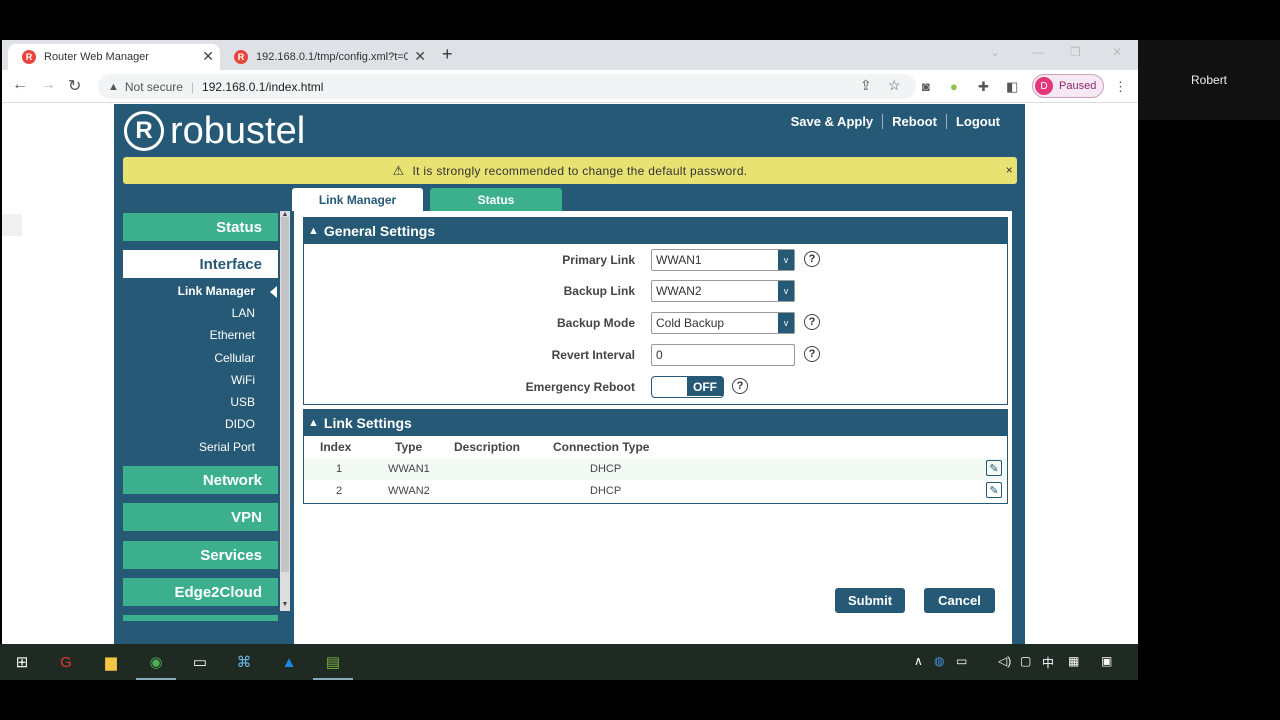 The height and width of the screenshot is (720, 1280). What do you see at coordinates (66, 662) in the screenshot?
I see `app-red-icon: G` at bounding box center [66, 662].